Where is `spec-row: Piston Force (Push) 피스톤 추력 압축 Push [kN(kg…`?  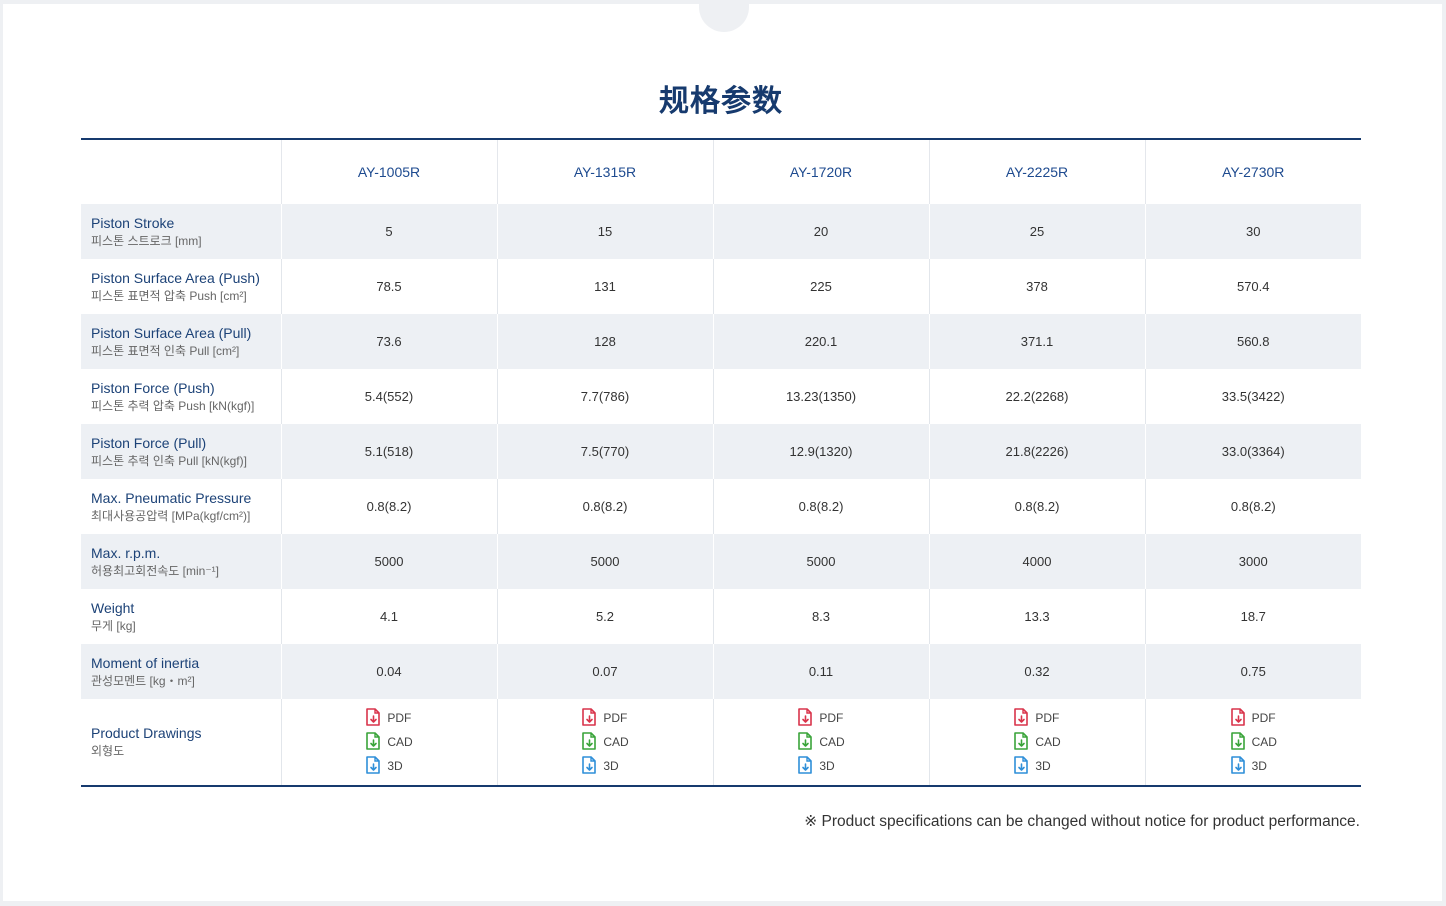 spec-row: Piston Force (Push) 피스톤 추력 압축 Push [kN(kg… is located at coordinates (721, 396).